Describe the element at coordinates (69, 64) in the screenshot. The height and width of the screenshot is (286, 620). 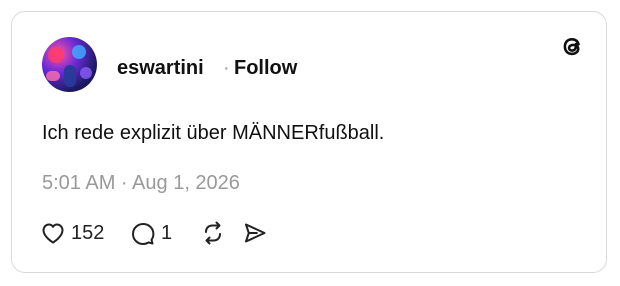
I see `avatar` at that location.